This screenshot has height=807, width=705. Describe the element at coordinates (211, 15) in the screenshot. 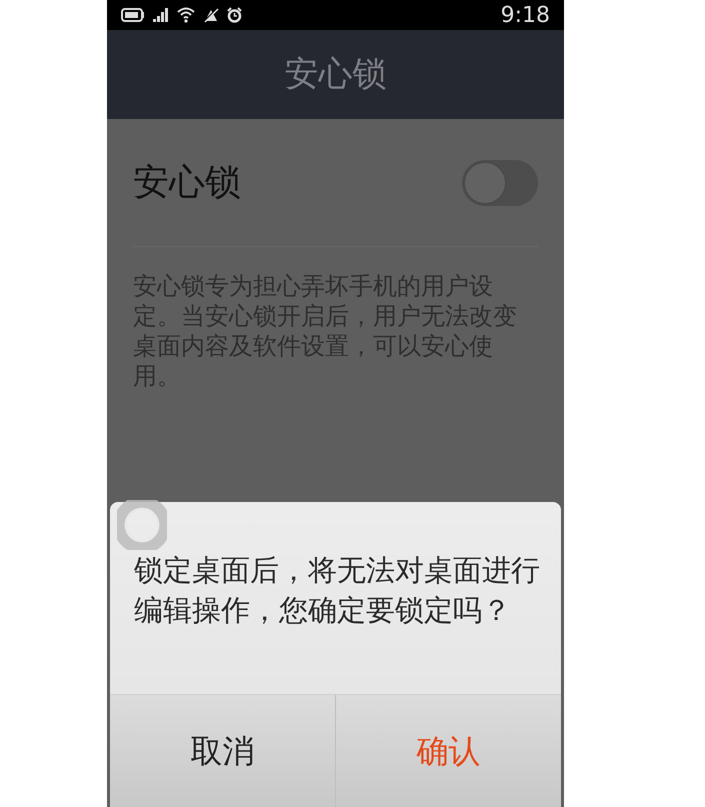

I see `muted-notification-icon` at that location.